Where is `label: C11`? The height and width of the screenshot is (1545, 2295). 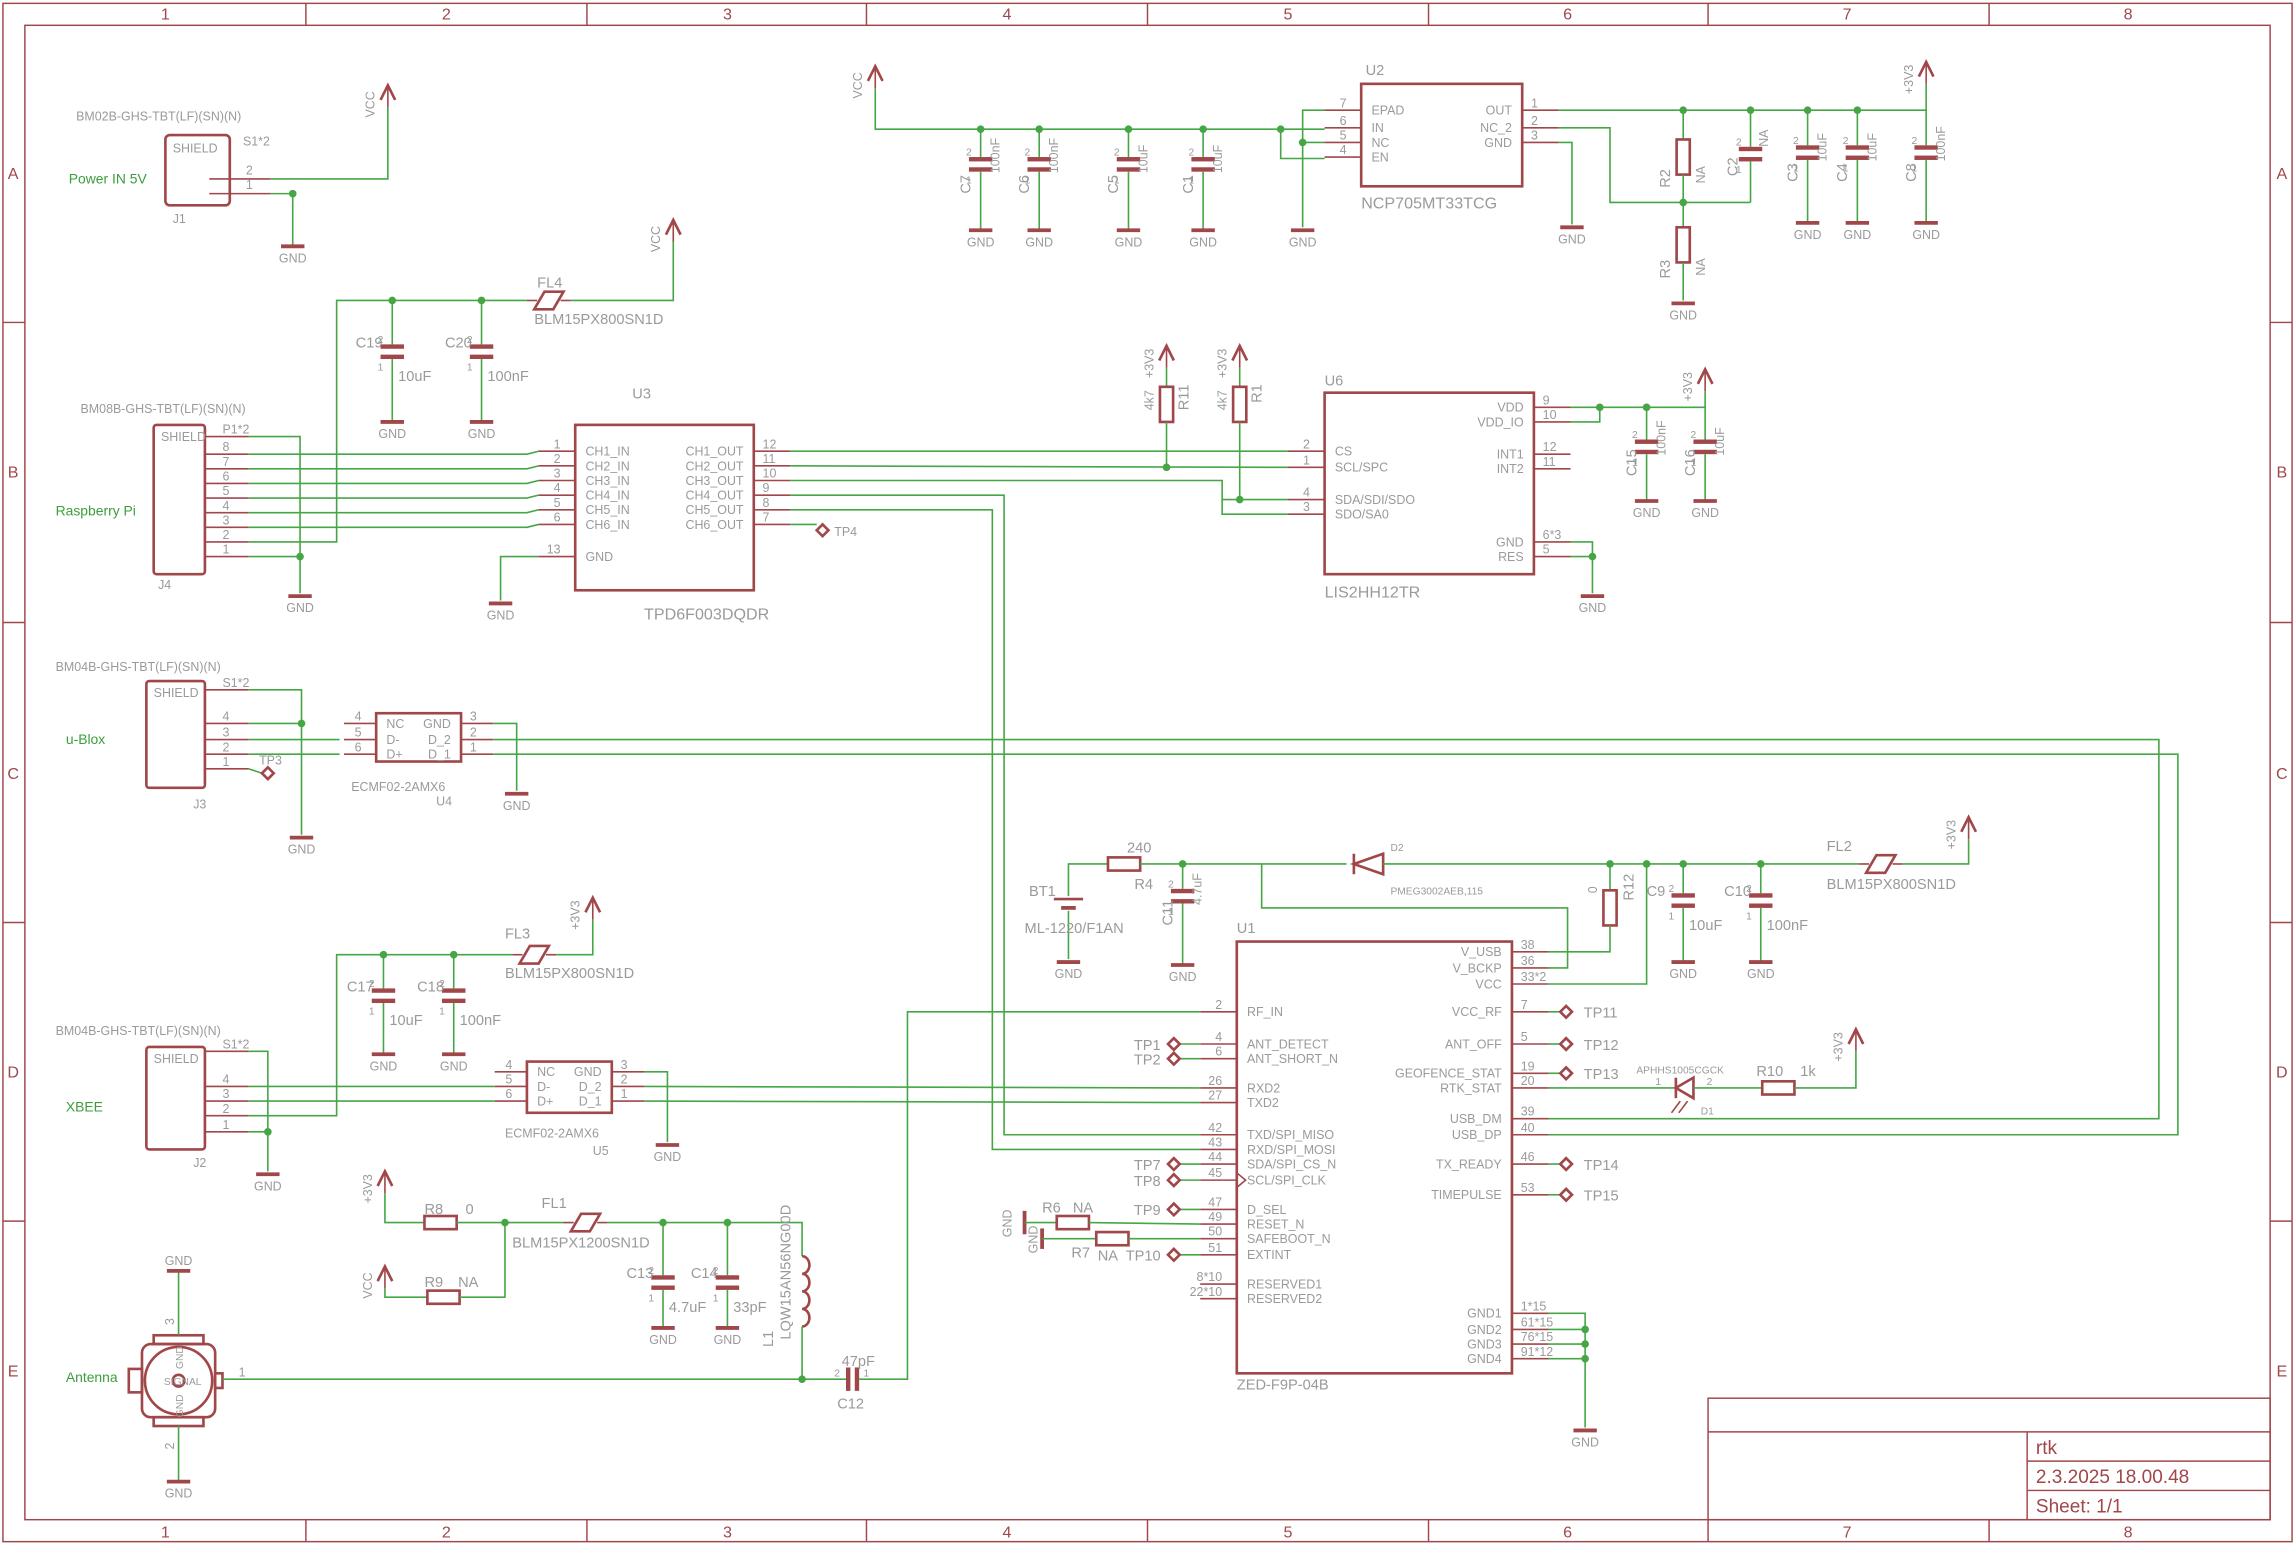 label: C11 is located at coordinates (1168, 913).